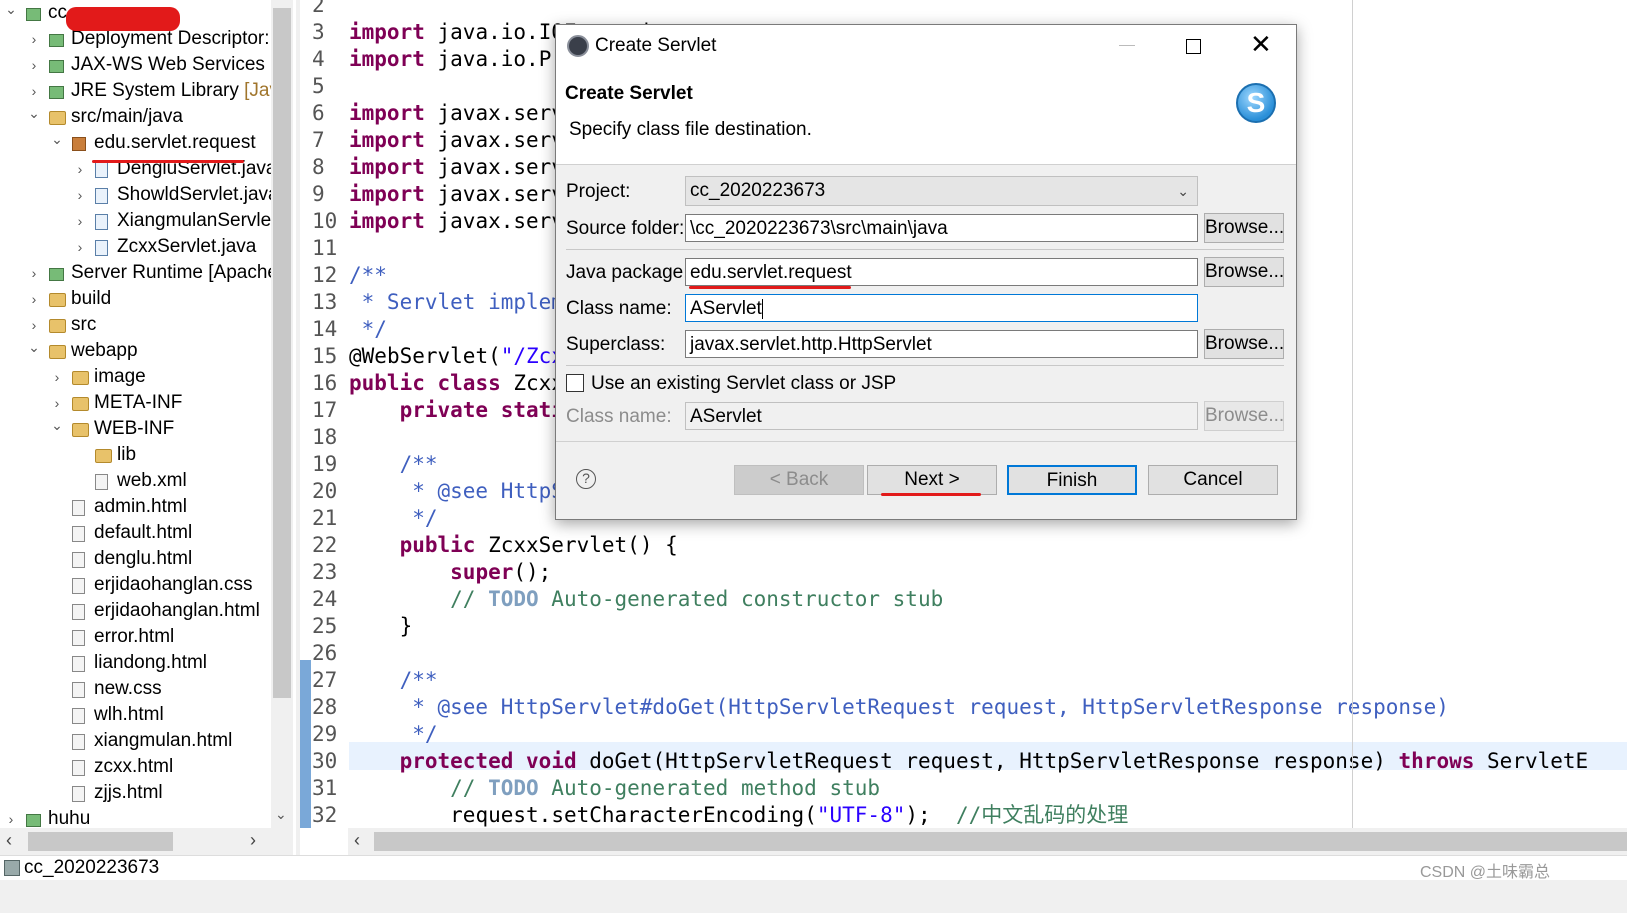 The image size is (1627, 913). What do you see at coordinates (56, 66) in the screenshot?
I see `web-services-icon` at bounding box center [56, 66].